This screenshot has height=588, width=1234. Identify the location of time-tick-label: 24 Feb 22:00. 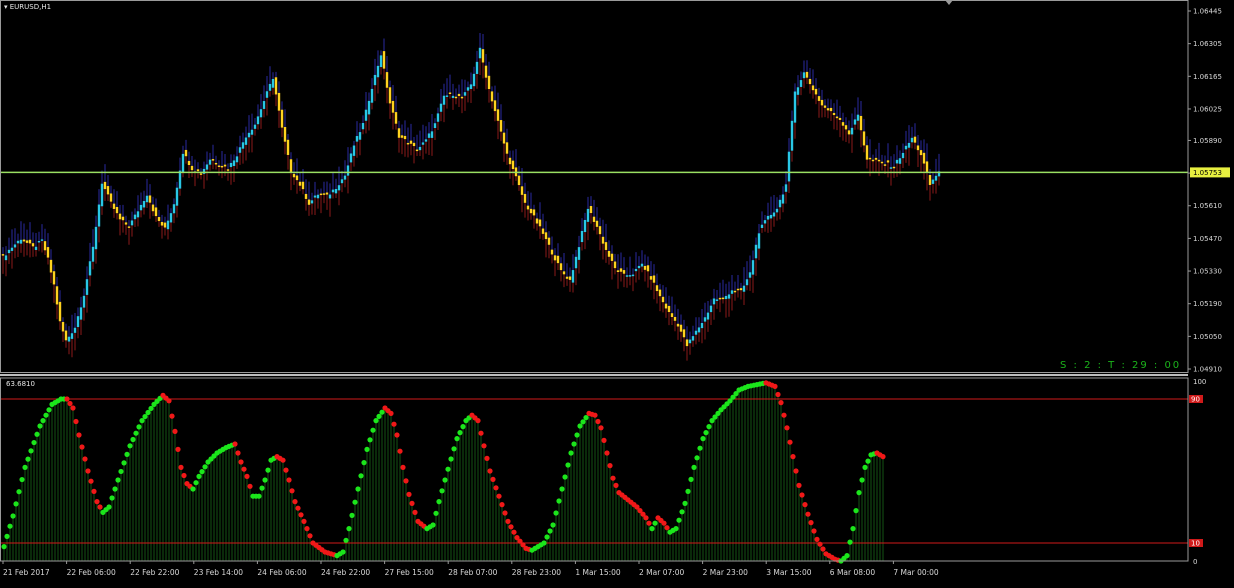
(345, 572).